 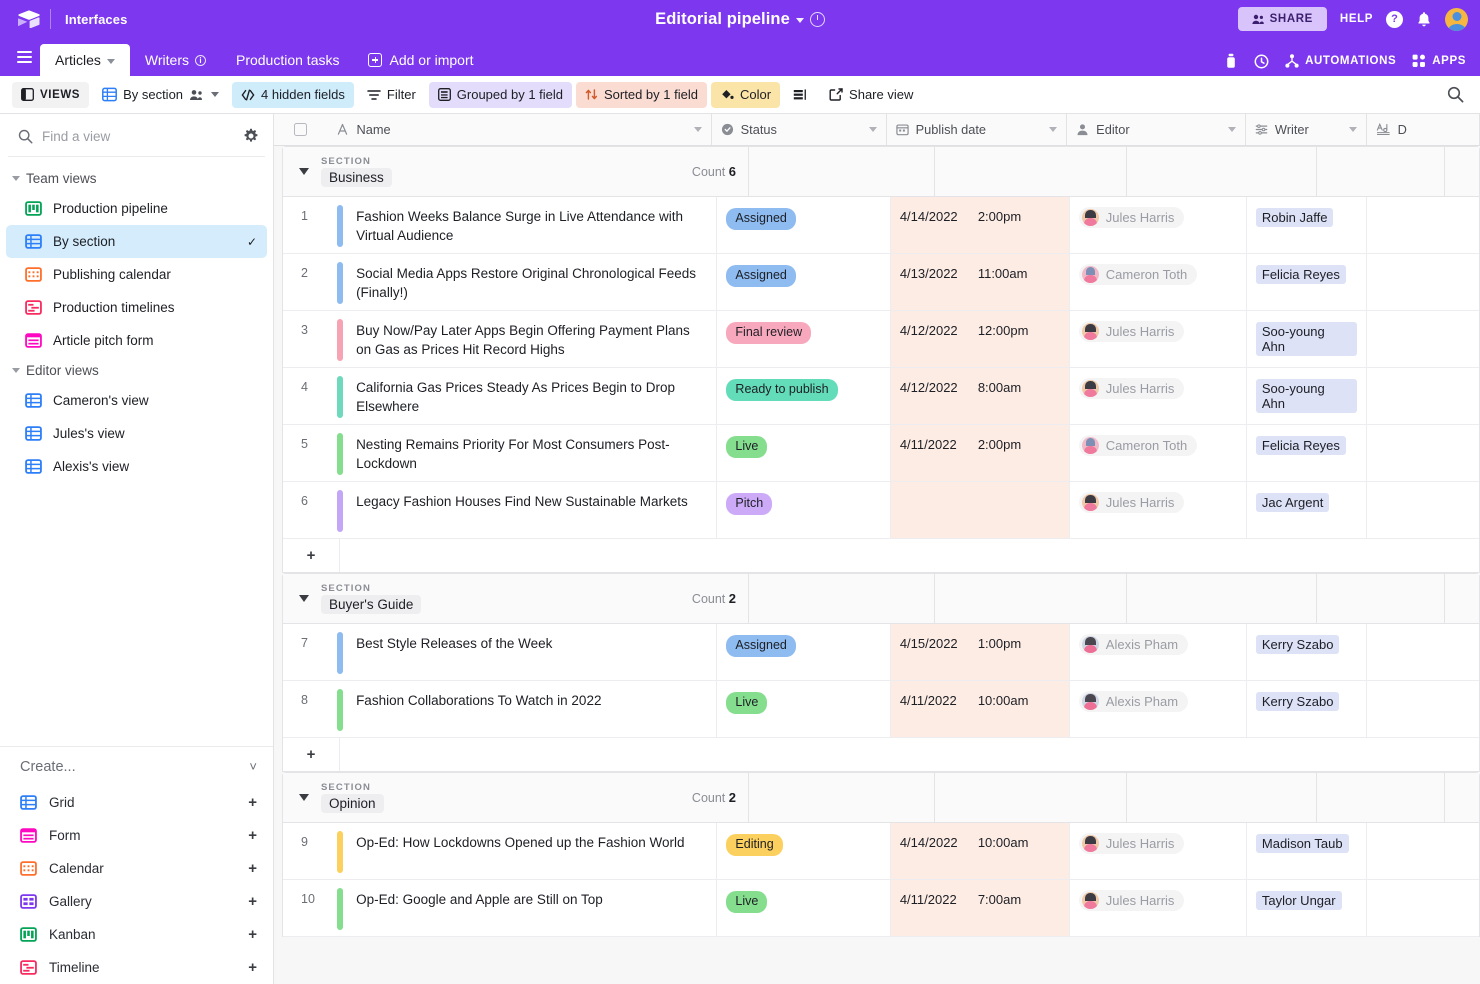 What do you see at coordinates (980, 851) in the screenshot?
I see `cell-publish-date: 4/14/2022 10:00am` at bounding box center [980, 851].